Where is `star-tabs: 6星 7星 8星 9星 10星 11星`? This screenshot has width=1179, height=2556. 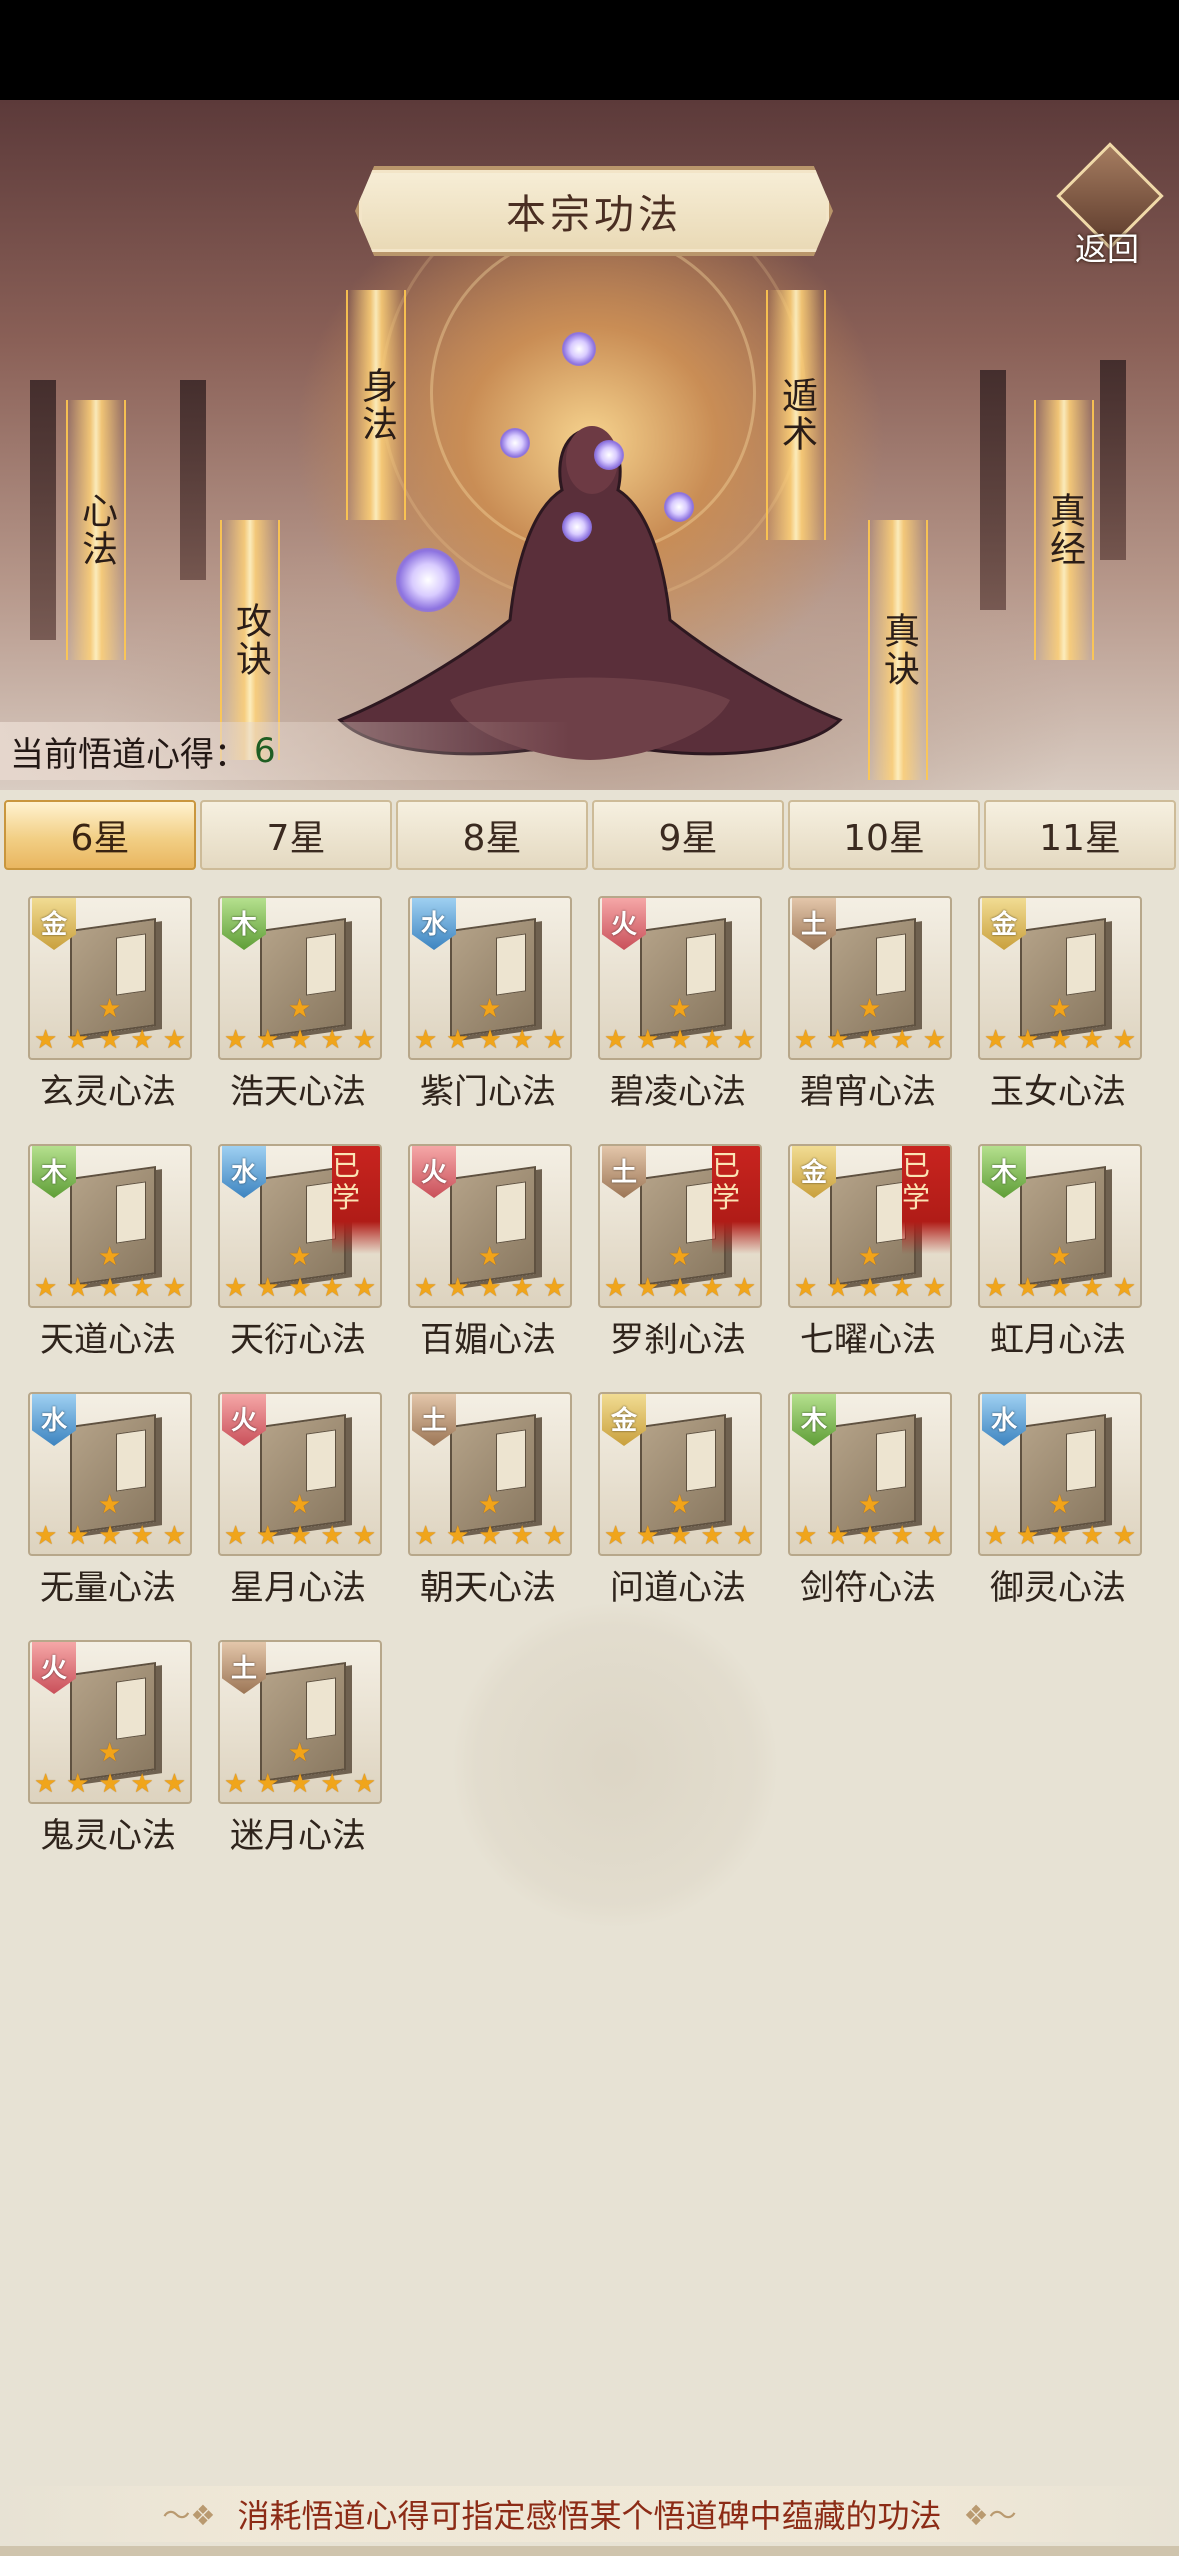 star-tabs: 6星 7星 8星 9星 10星 11星 is located at coordinates (590, 835).